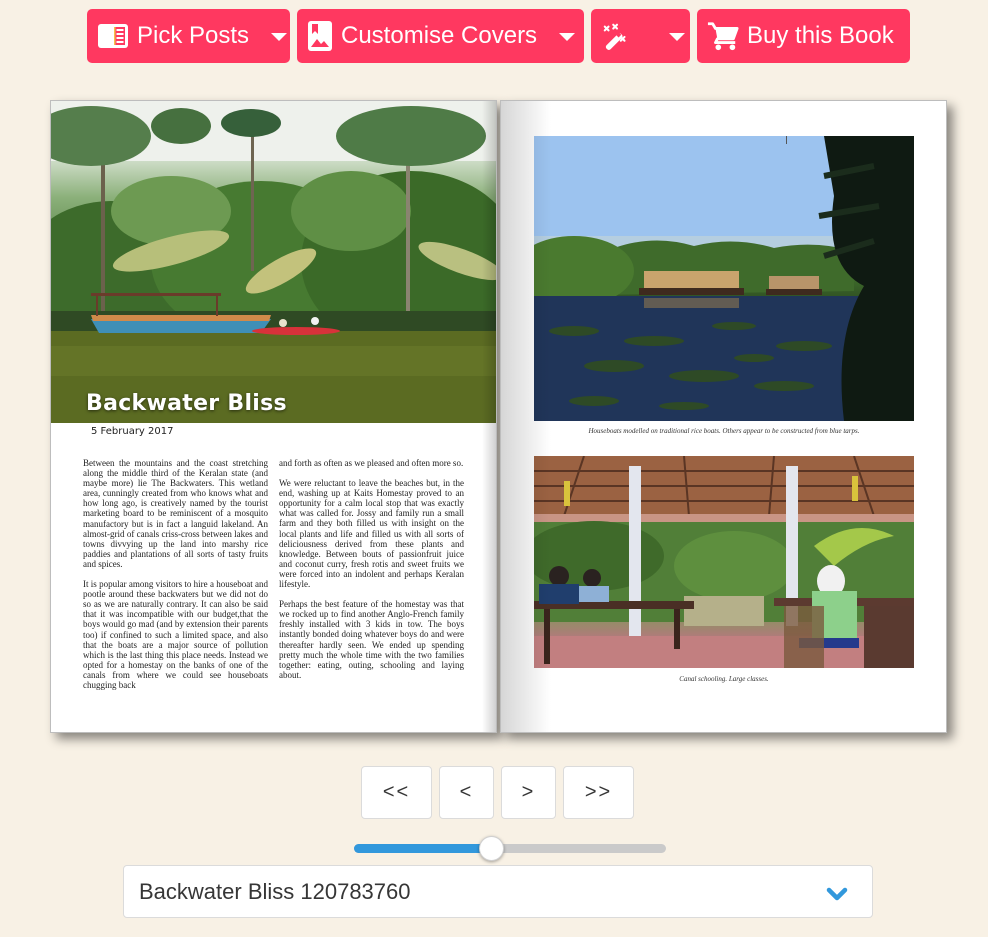 The height and width of the screenshot is (937, 988). I want to click on last-page-button: >>, so click(598, 792).